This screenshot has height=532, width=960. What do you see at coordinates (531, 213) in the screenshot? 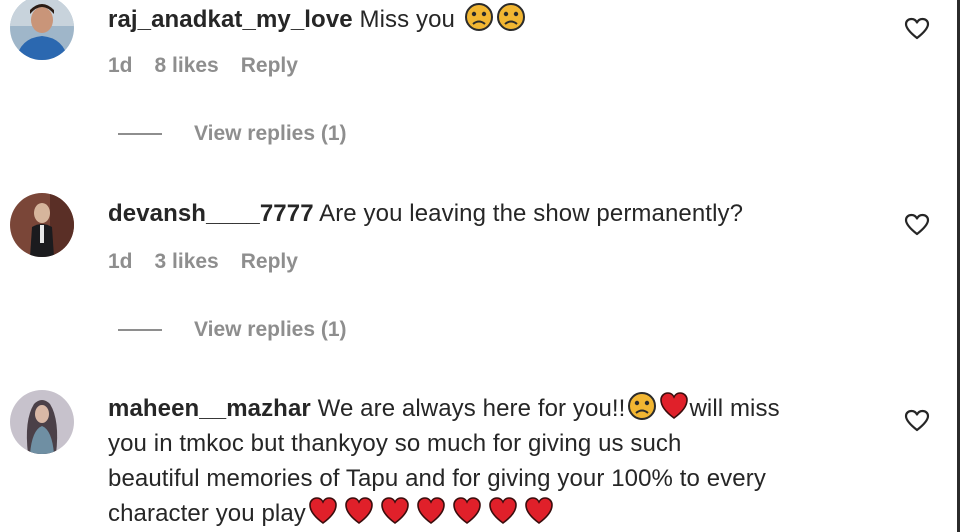
I see `comment-body: Are you leaving the show permanently?` at bounding box center [531, 213].